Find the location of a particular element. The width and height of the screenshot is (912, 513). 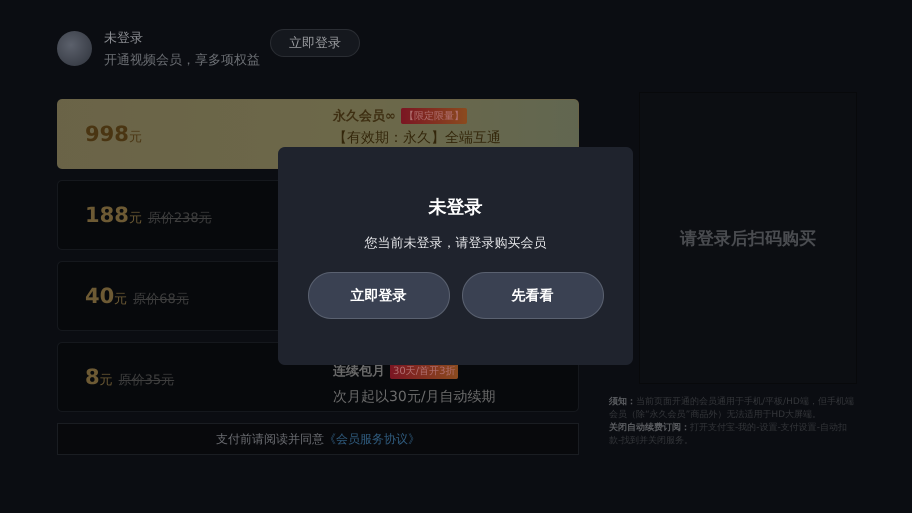

dialog-button: 先看看 is located at coordinates (533, 295).